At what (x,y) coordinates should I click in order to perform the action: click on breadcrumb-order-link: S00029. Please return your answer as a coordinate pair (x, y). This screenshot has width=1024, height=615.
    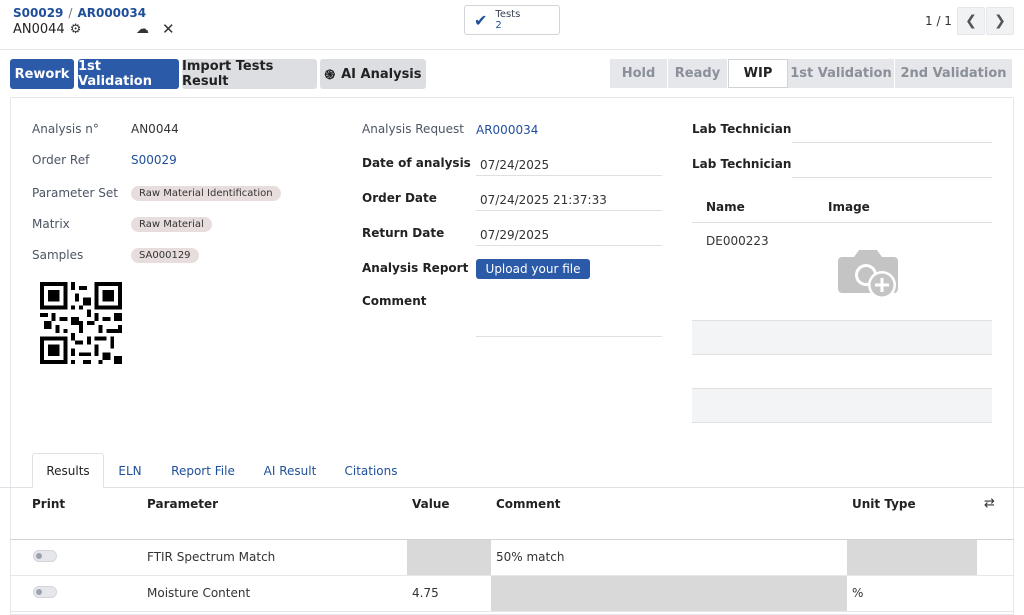
    Looking at the image, I should click on (38, 13).